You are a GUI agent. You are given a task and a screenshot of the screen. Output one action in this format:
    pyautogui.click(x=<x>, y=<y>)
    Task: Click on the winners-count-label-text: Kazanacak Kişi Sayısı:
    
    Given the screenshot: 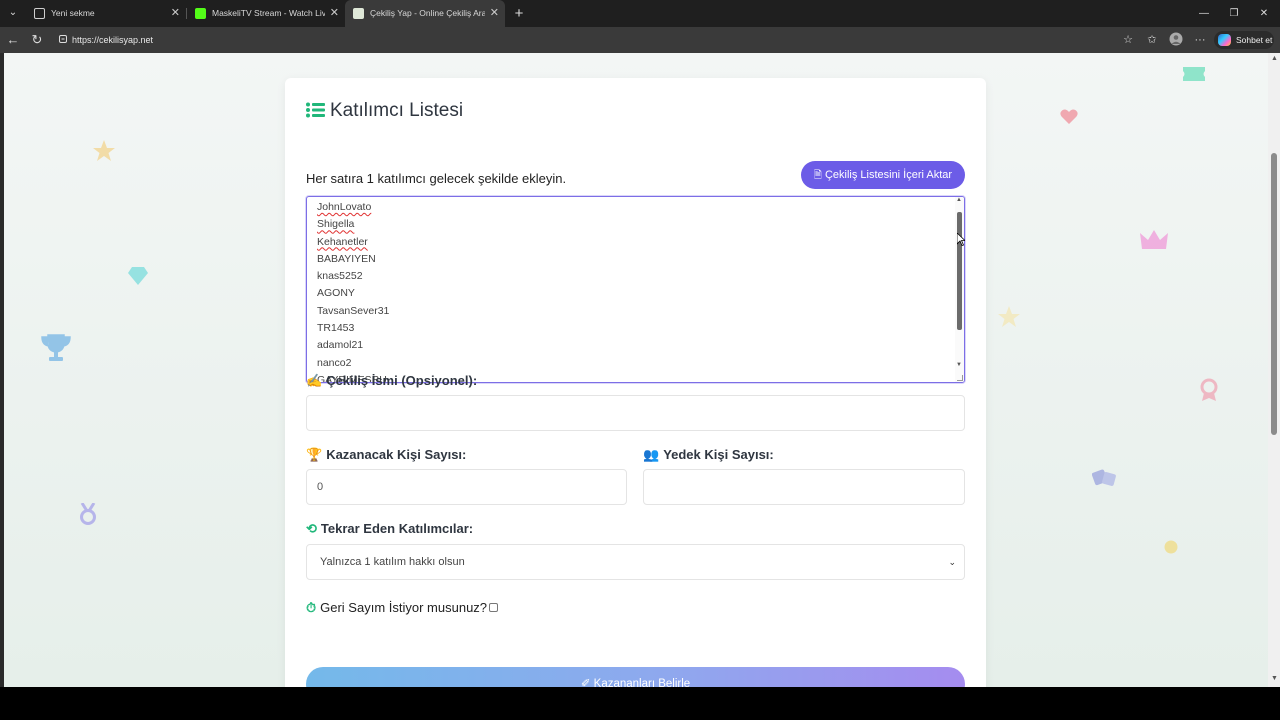 What is the action you would take?
    pyautogui.click(x=396, y=454)
    